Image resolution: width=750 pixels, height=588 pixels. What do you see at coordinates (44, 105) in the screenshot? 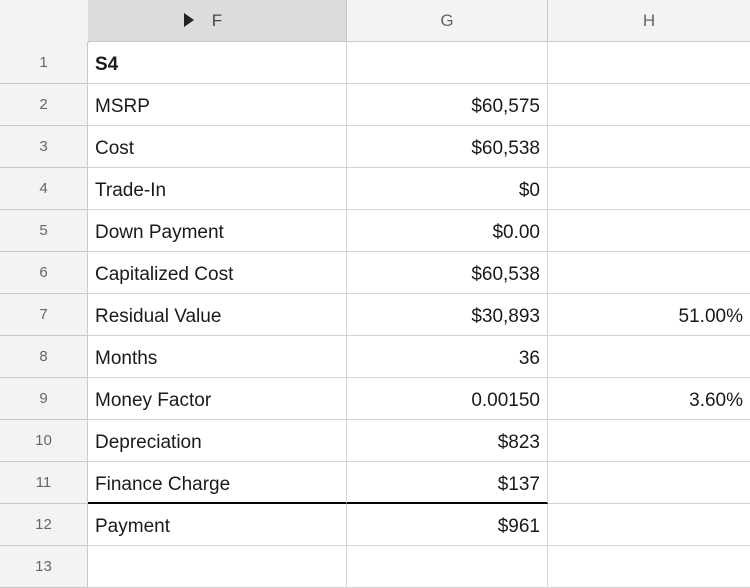
I see `row-header: 2` at bounding box center [44, 105].